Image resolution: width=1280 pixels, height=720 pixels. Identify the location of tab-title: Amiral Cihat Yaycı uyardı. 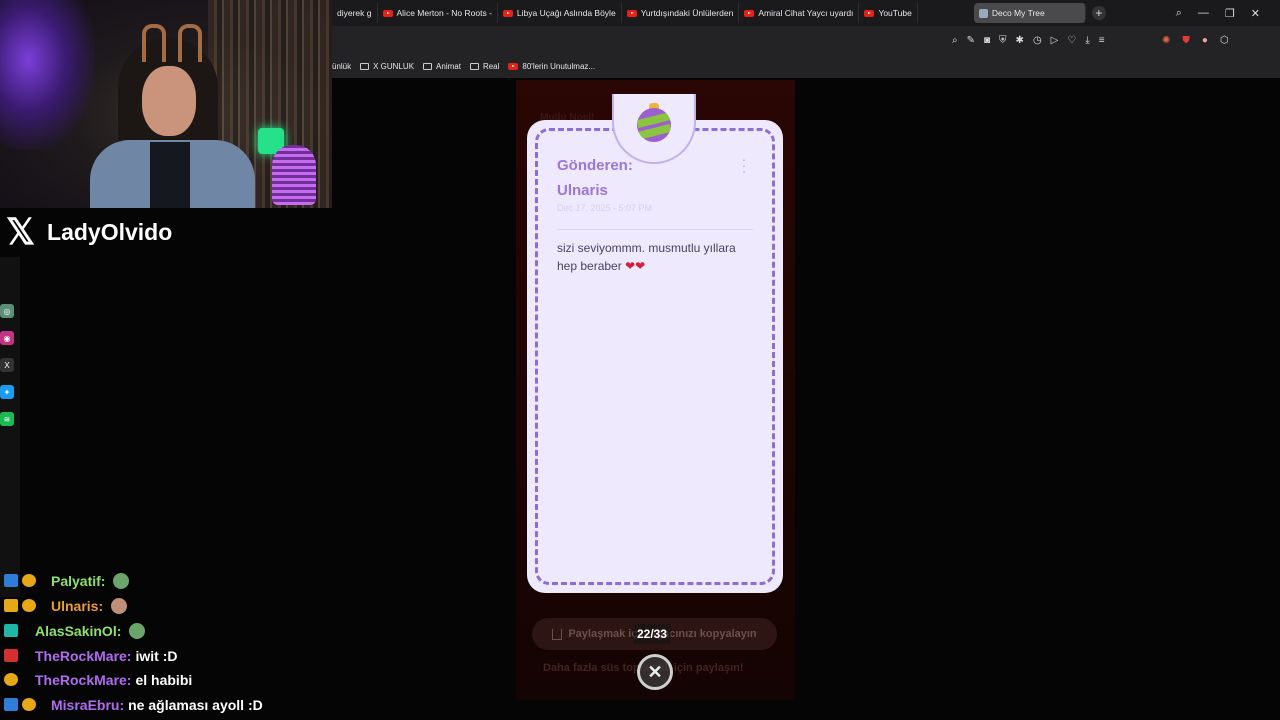
(806, 13).